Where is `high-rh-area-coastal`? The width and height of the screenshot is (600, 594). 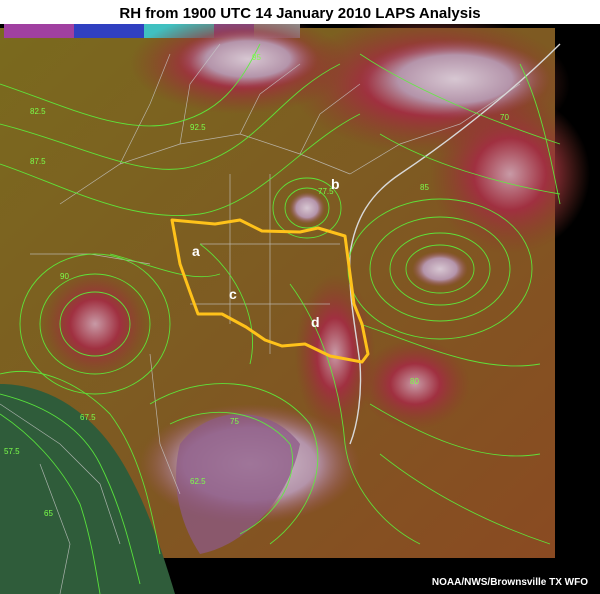
high-rh-area-coastal is located at coordinates (335, 354).